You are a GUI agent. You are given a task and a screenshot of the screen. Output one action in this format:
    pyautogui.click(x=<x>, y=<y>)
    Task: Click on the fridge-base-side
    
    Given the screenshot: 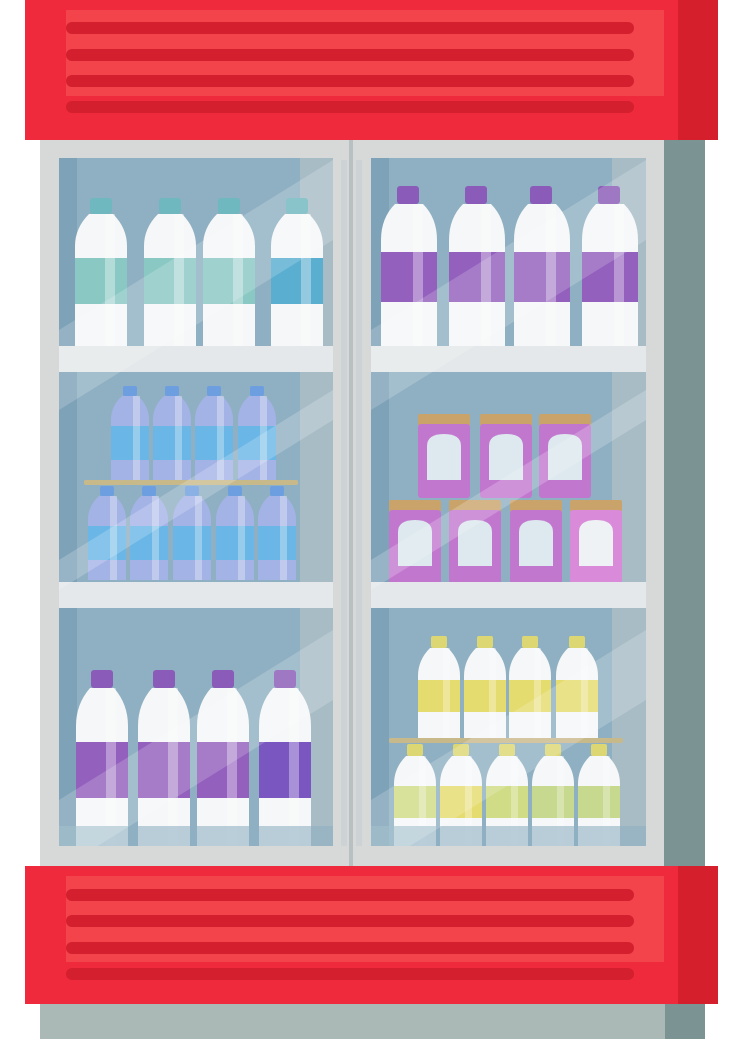 What is the action you would take?
    pyautogui.click(x=685, y=1019)
    